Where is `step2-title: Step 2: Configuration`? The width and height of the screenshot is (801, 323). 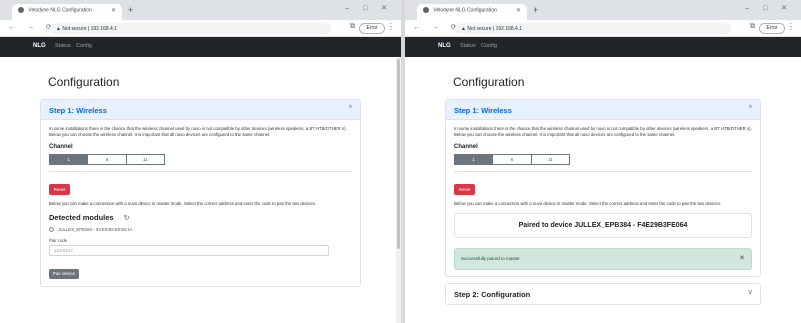 step2-title: Step 2: Configuration is located at coordinates (492, 294).